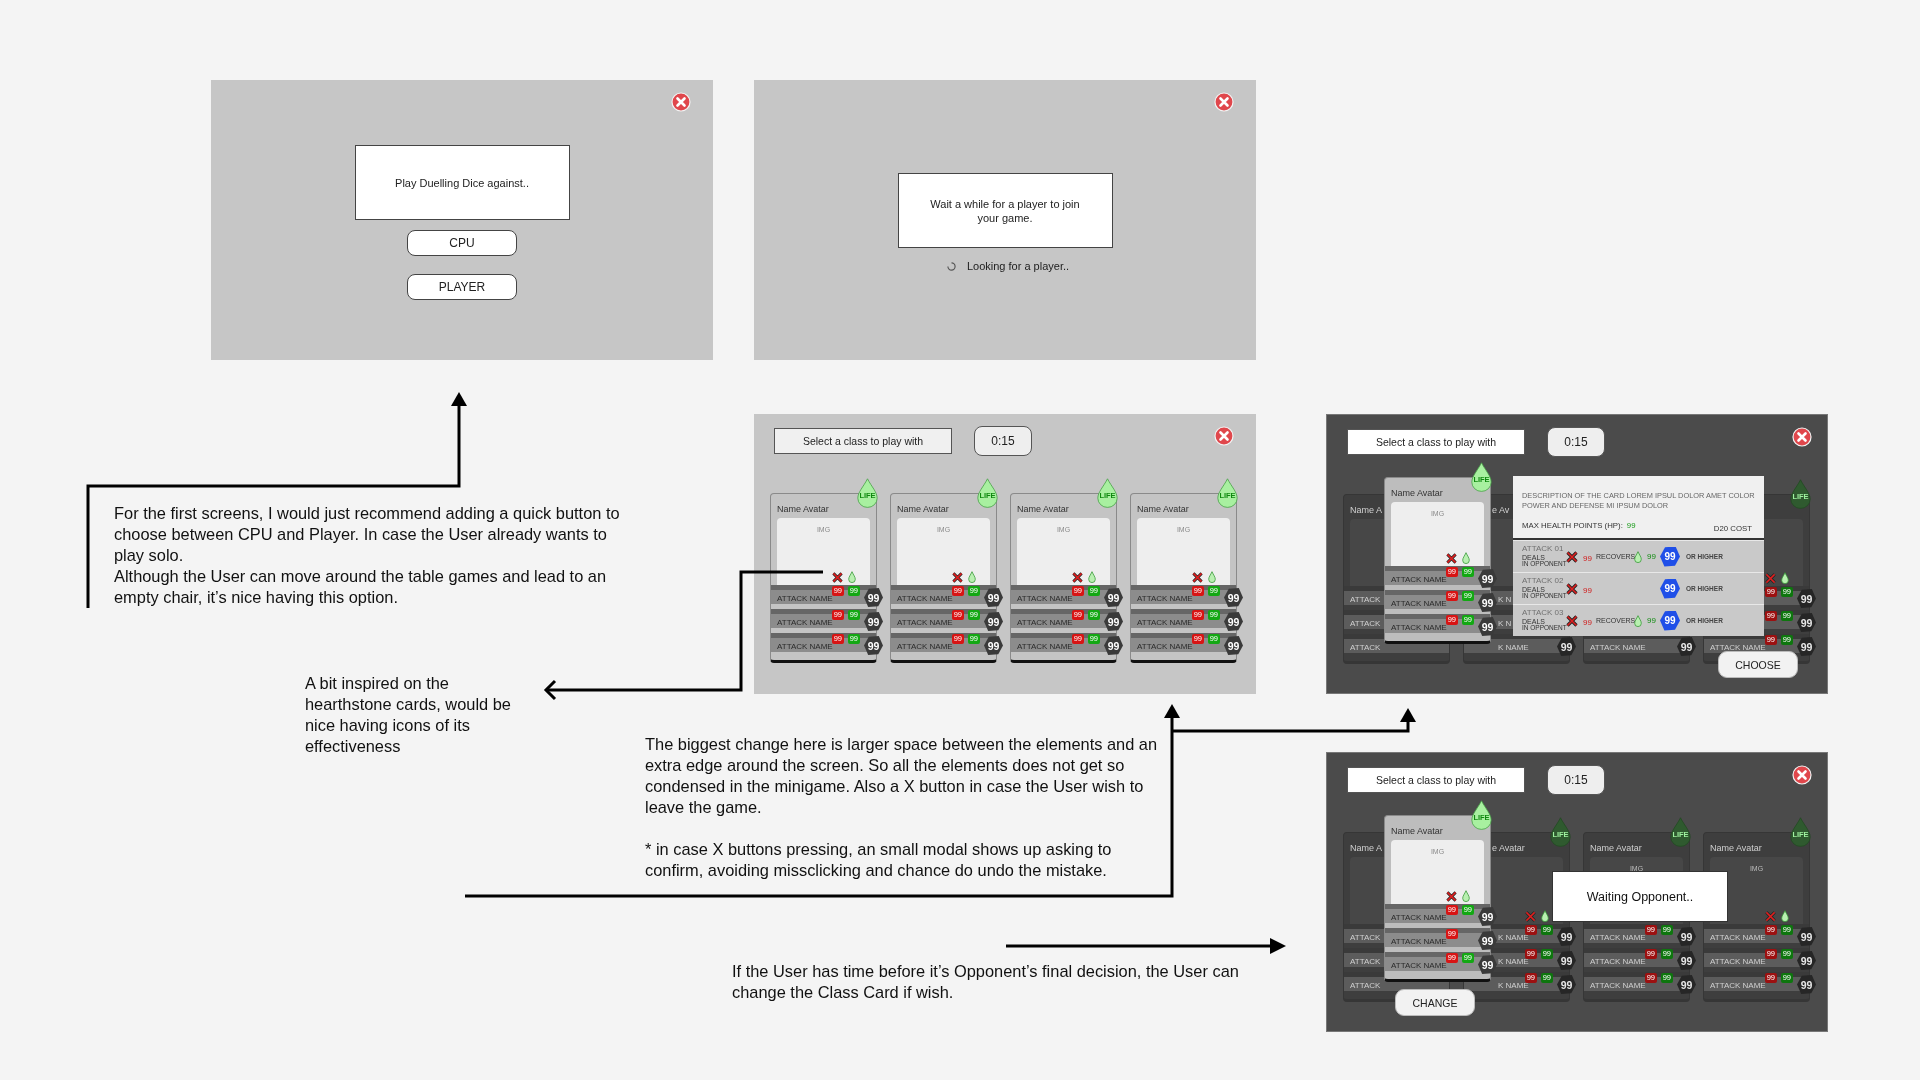  Describe the element at coordinates (1018, 266) in the screenshot. I see `status-text: Looking for a player..` at that location.